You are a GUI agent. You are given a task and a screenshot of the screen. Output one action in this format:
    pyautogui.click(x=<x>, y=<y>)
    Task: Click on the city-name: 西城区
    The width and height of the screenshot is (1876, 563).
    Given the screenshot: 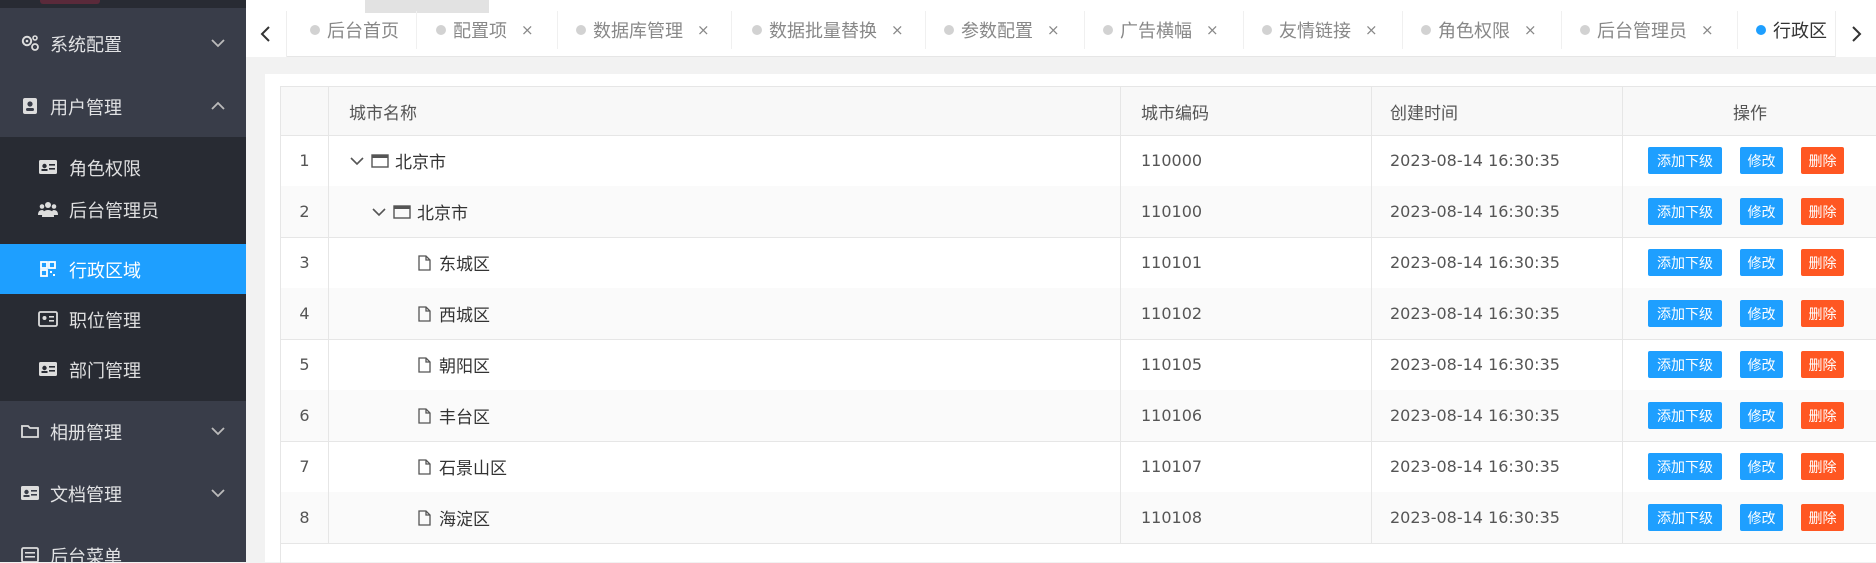 What is the action you would take?
    pyautogui.click(x=464, y=316)
    